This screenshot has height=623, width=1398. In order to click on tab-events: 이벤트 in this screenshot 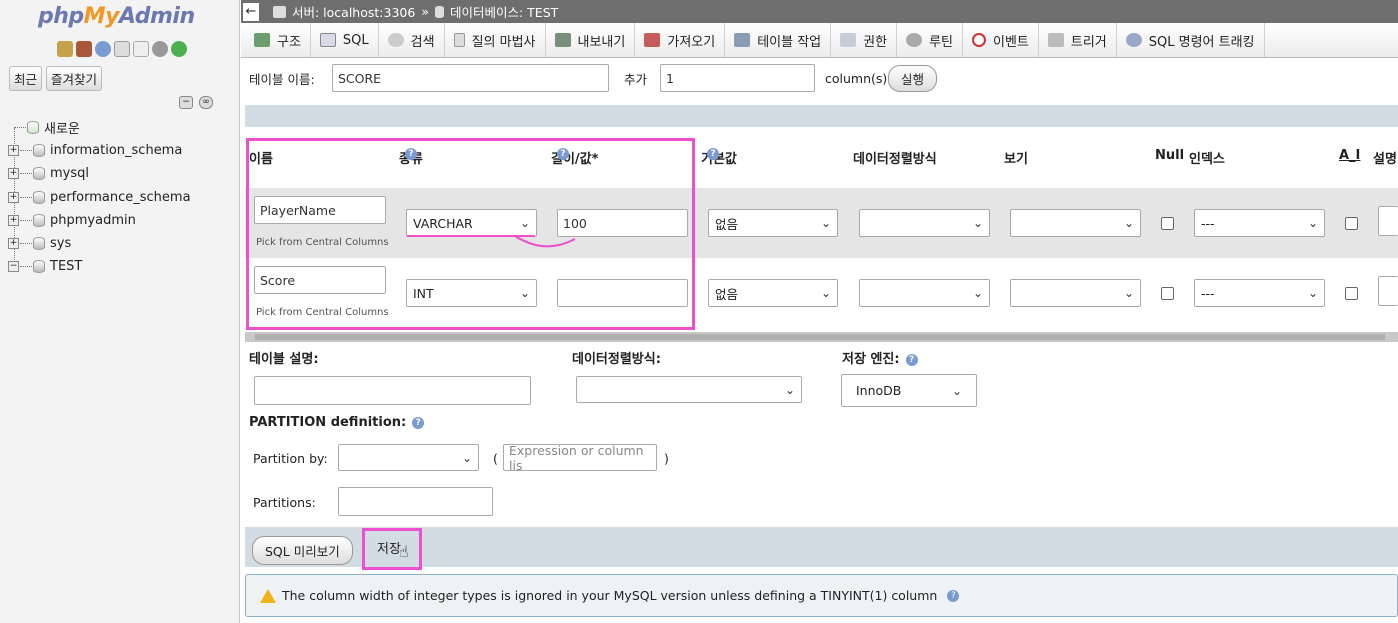, I will do `click(1001, 40)`.